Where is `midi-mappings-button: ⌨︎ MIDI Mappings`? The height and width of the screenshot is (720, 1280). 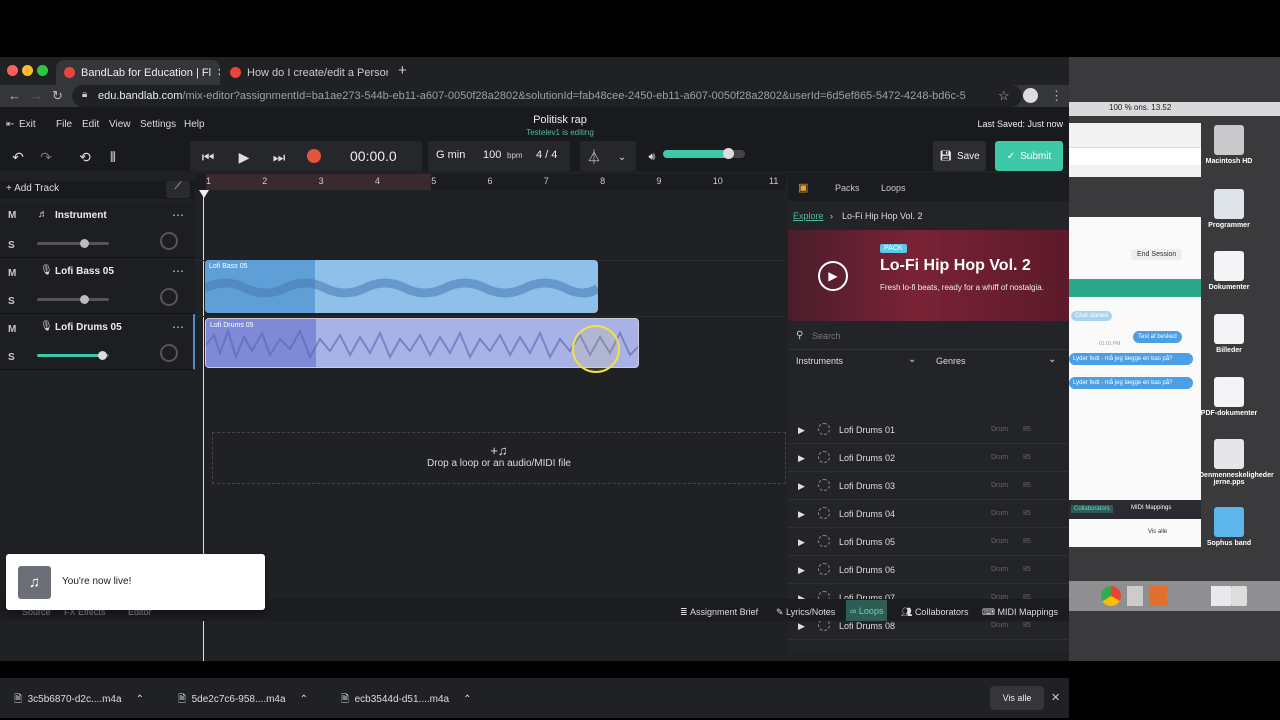
midi-mappings-button: ⌨︎ MIDI Mappings is located at coordinates (1020, 612).